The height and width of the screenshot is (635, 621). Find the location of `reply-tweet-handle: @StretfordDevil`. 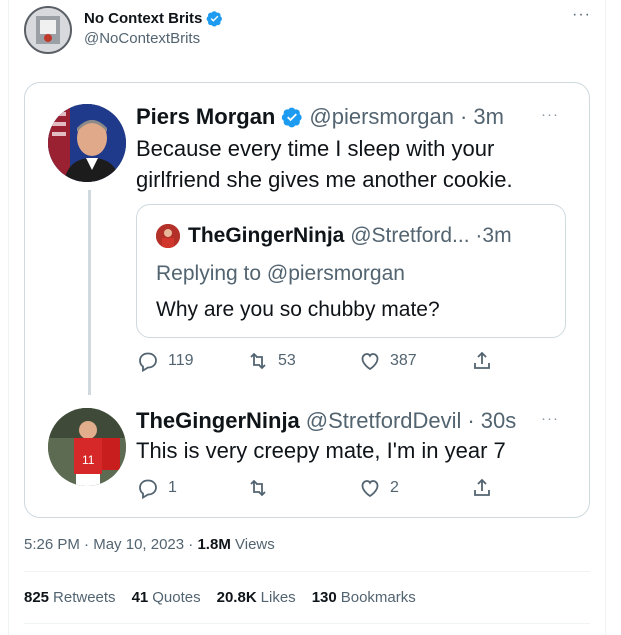

reply-tweet-handle: @StretfordDevil is located at coordinates (383, 420).